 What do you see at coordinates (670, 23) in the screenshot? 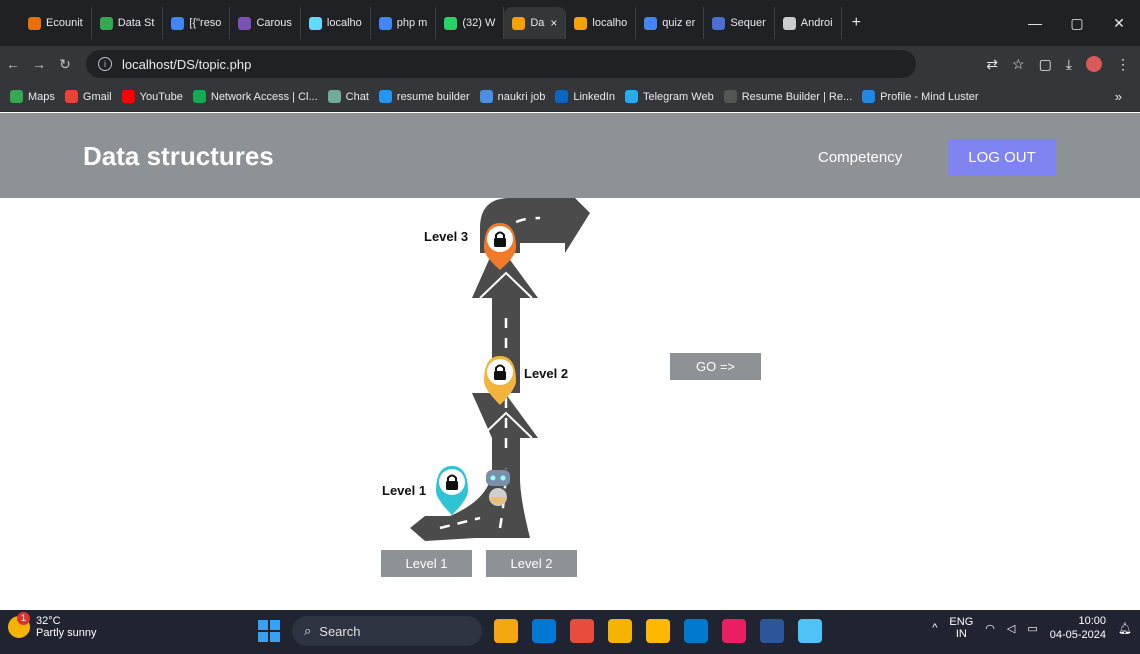
I see `browser-tab: quiz er` at bounding box center [670, 23].